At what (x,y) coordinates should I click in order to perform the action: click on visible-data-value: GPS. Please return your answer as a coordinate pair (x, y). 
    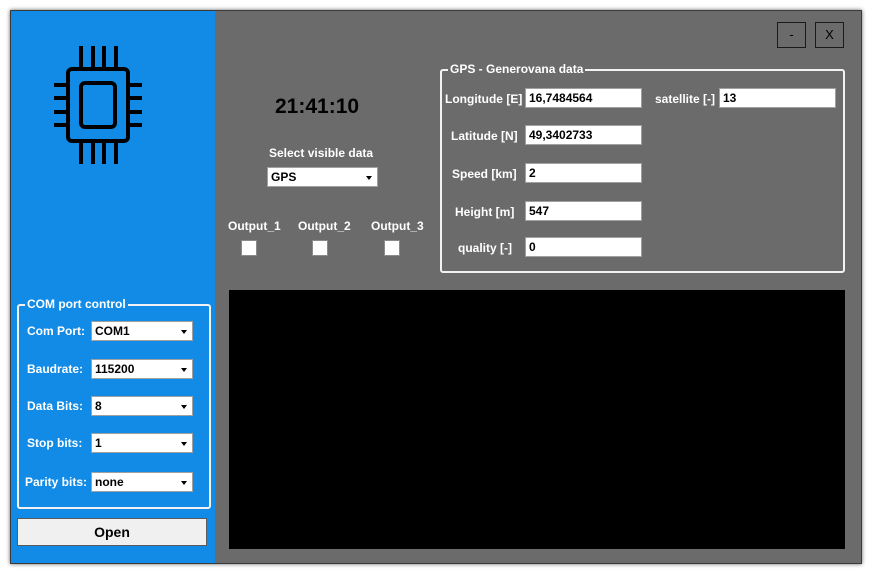
    Looking at the image, I should click on (284, 177).